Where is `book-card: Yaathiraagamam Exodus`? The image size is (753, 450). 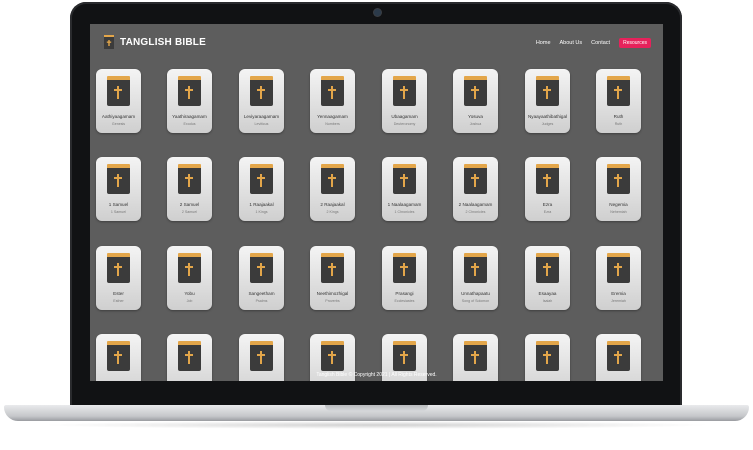 book-card: Yaathiraagamam Exodus is located at coordinates (189, 101).